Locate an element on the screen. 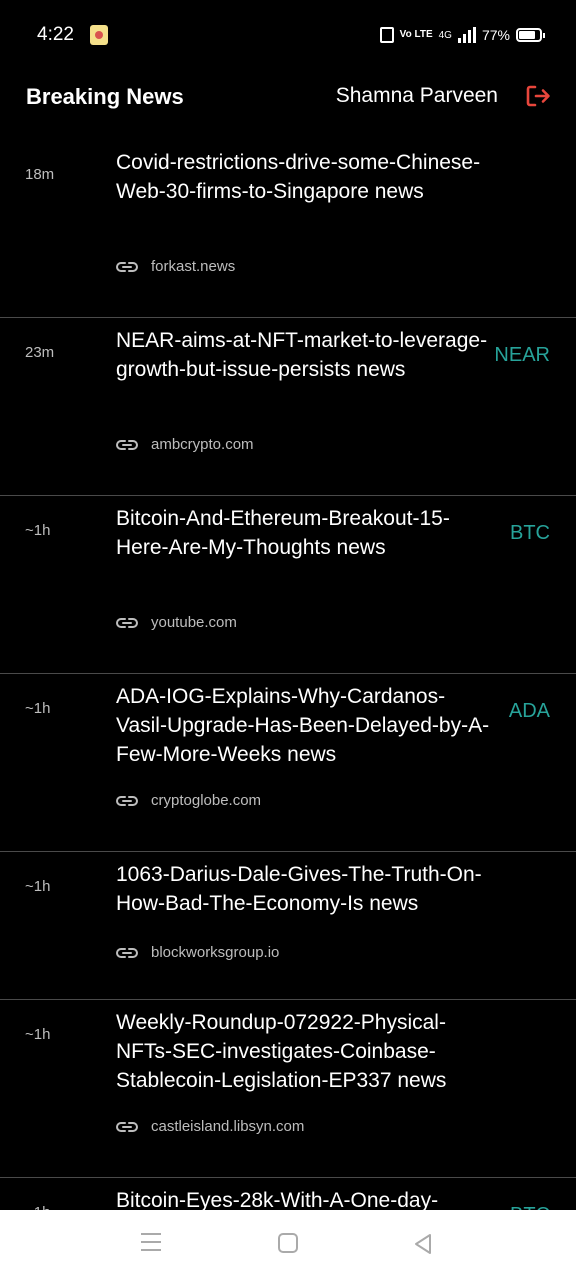 The height and width of the screenshot is (1280, 576). user-name: Shamna Parveen is located at coordinates (416, 95).